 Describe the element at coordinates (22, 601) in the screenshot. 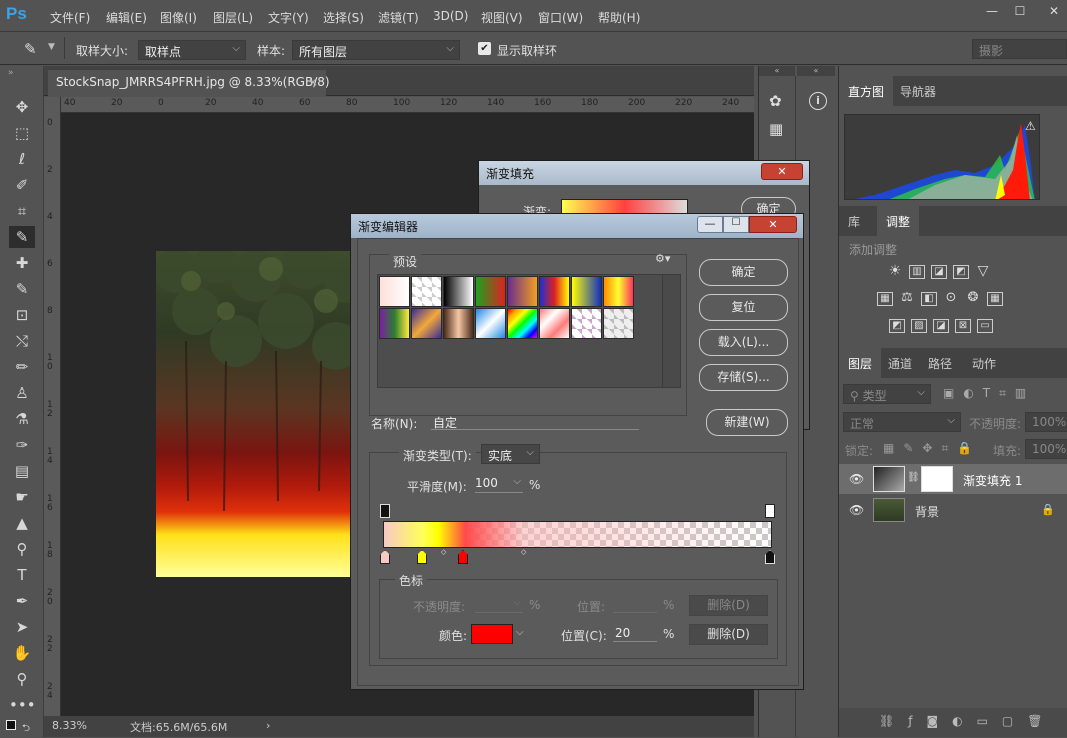

I see `pen-tool-icon: ✒` at that location.